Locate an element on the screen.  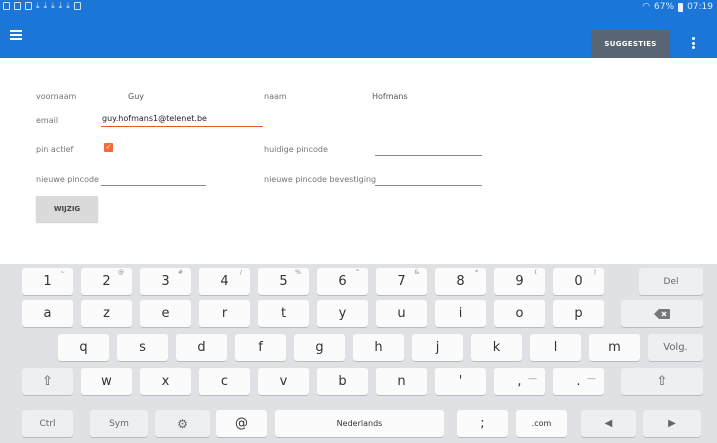
key-z: z is located at coordinates (106, 313).